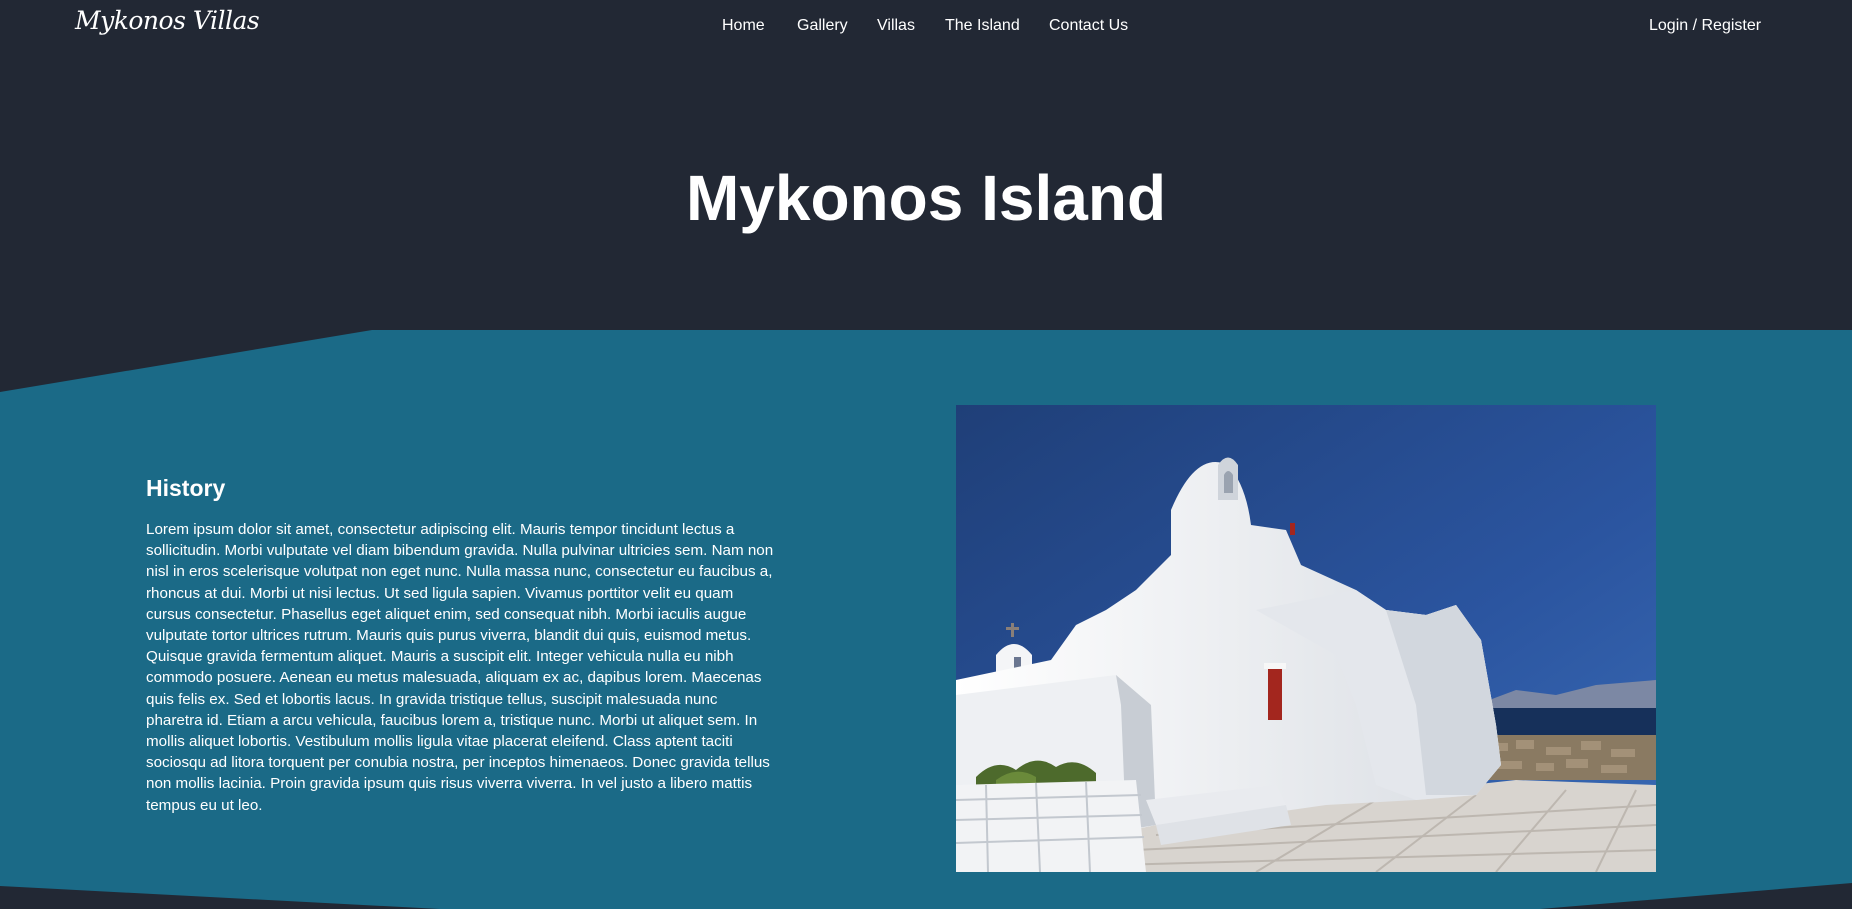  What do you see at coordinates (896, 26) in the screenshot?
I see `nav-villas-link: Villas` at bounding box center [896, 26].